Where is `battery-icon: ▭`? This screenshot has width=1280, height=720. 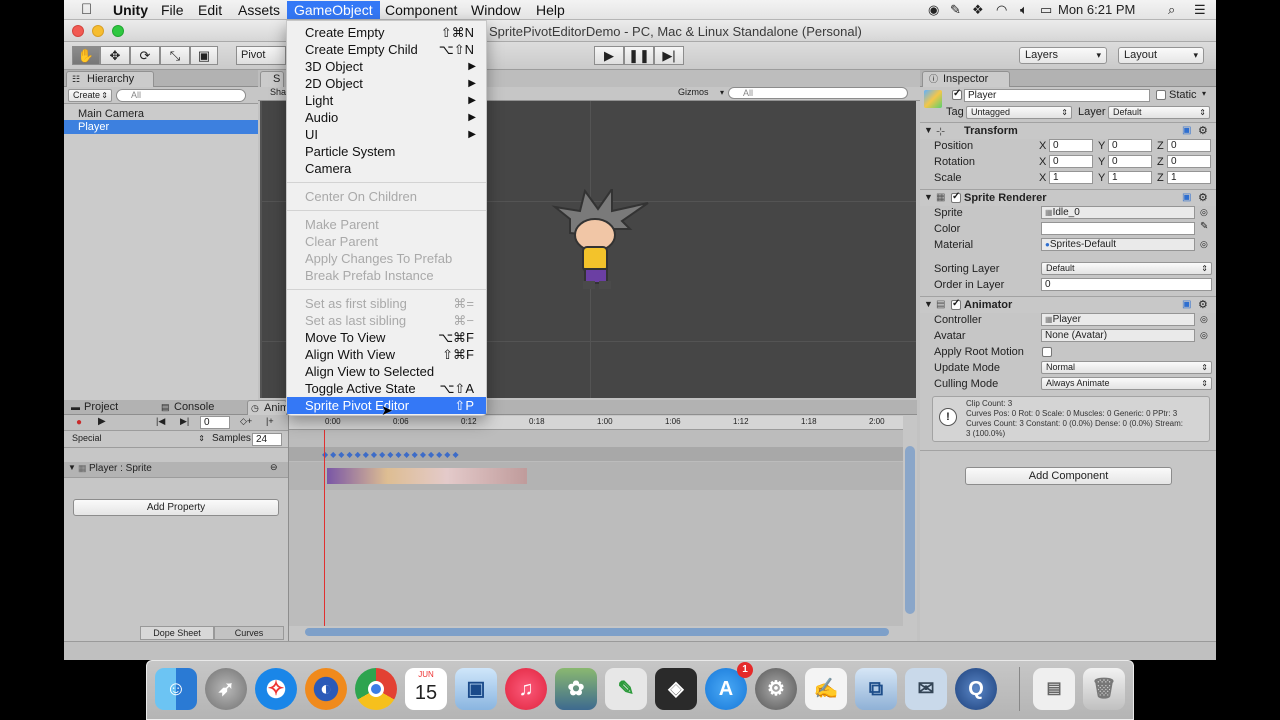 battery-icon: ▭ is located at coordinates (1046, 10).